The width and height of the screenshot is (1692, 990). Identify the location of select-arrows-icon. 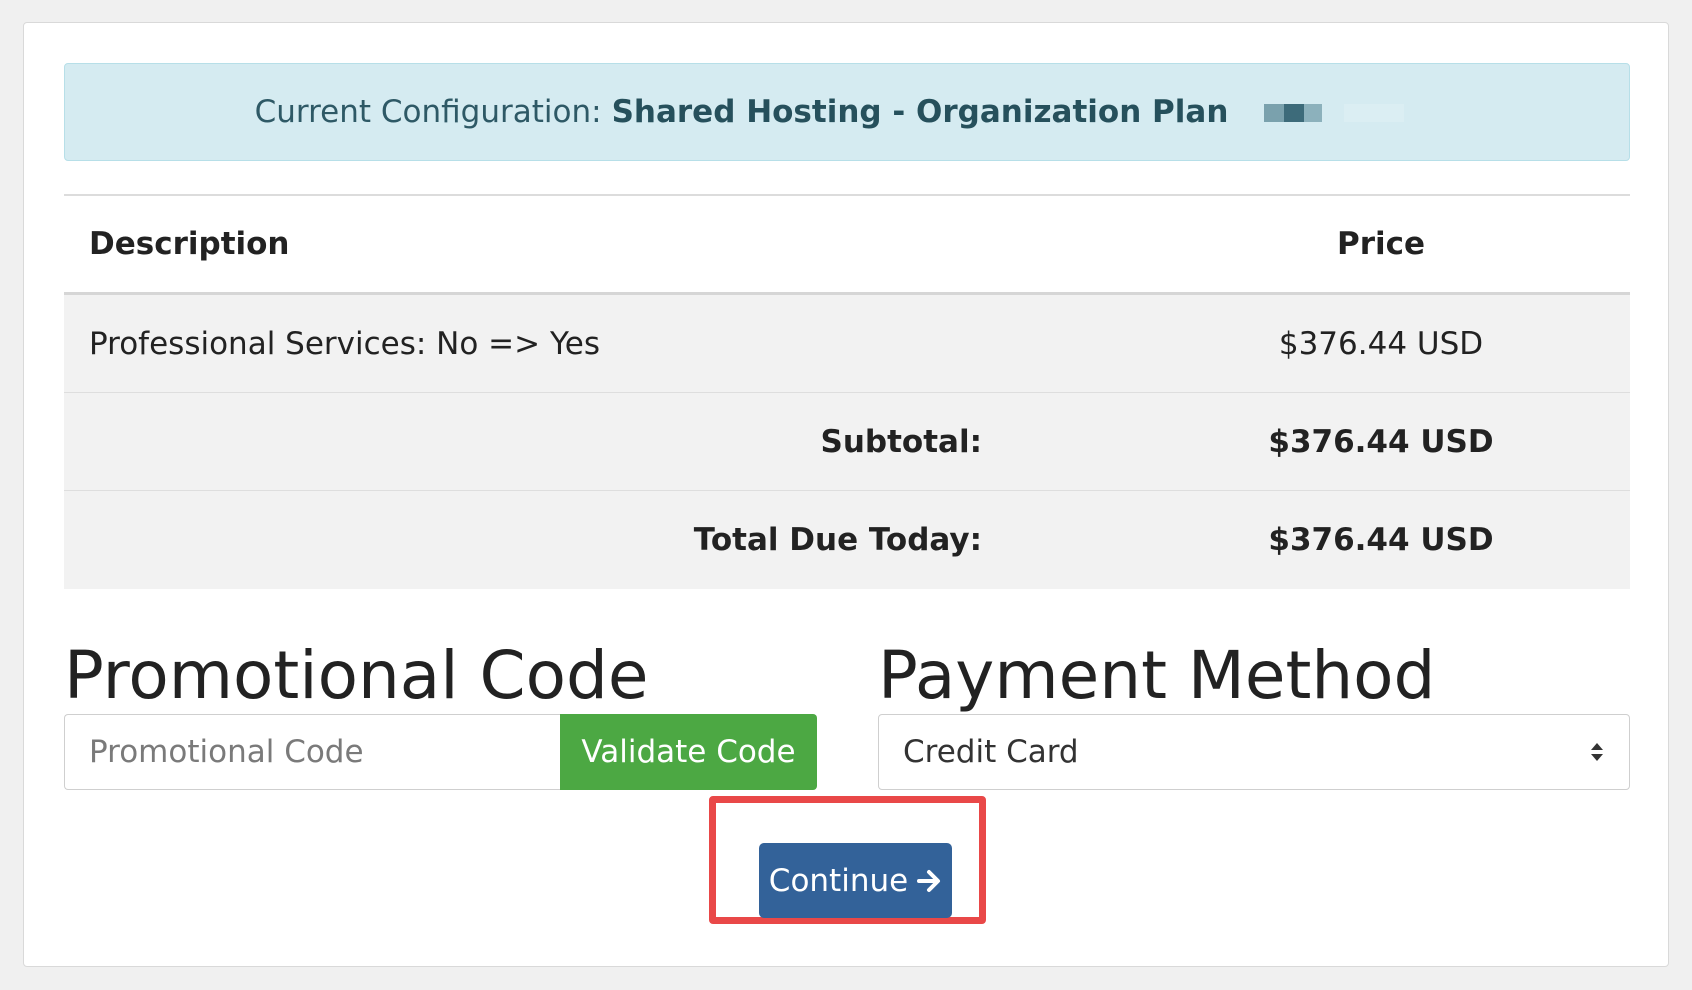
(1597, 752).